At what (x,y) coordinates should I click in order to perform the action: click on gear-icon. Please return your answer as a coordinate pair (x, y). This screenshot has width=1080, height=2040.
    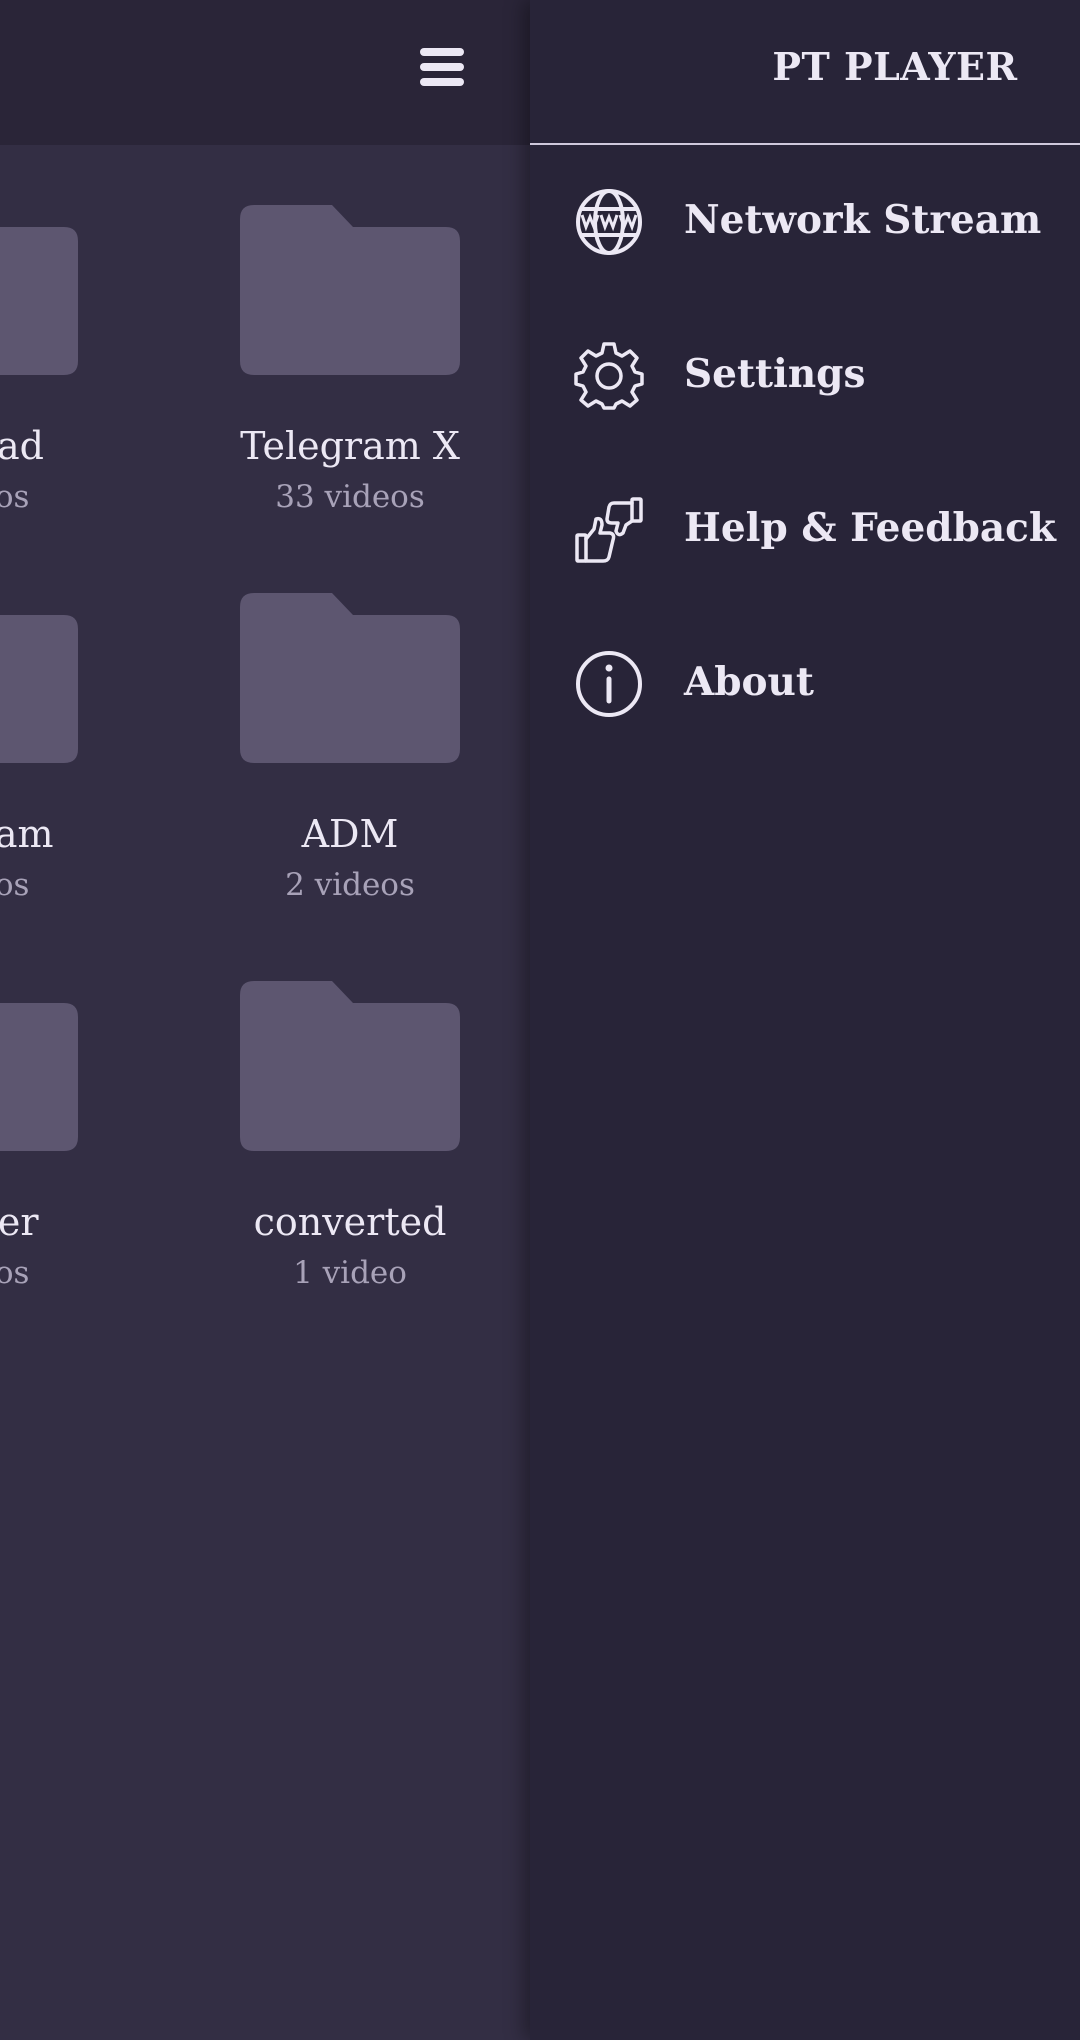
    Looking at the image, I should click on (609, 376).